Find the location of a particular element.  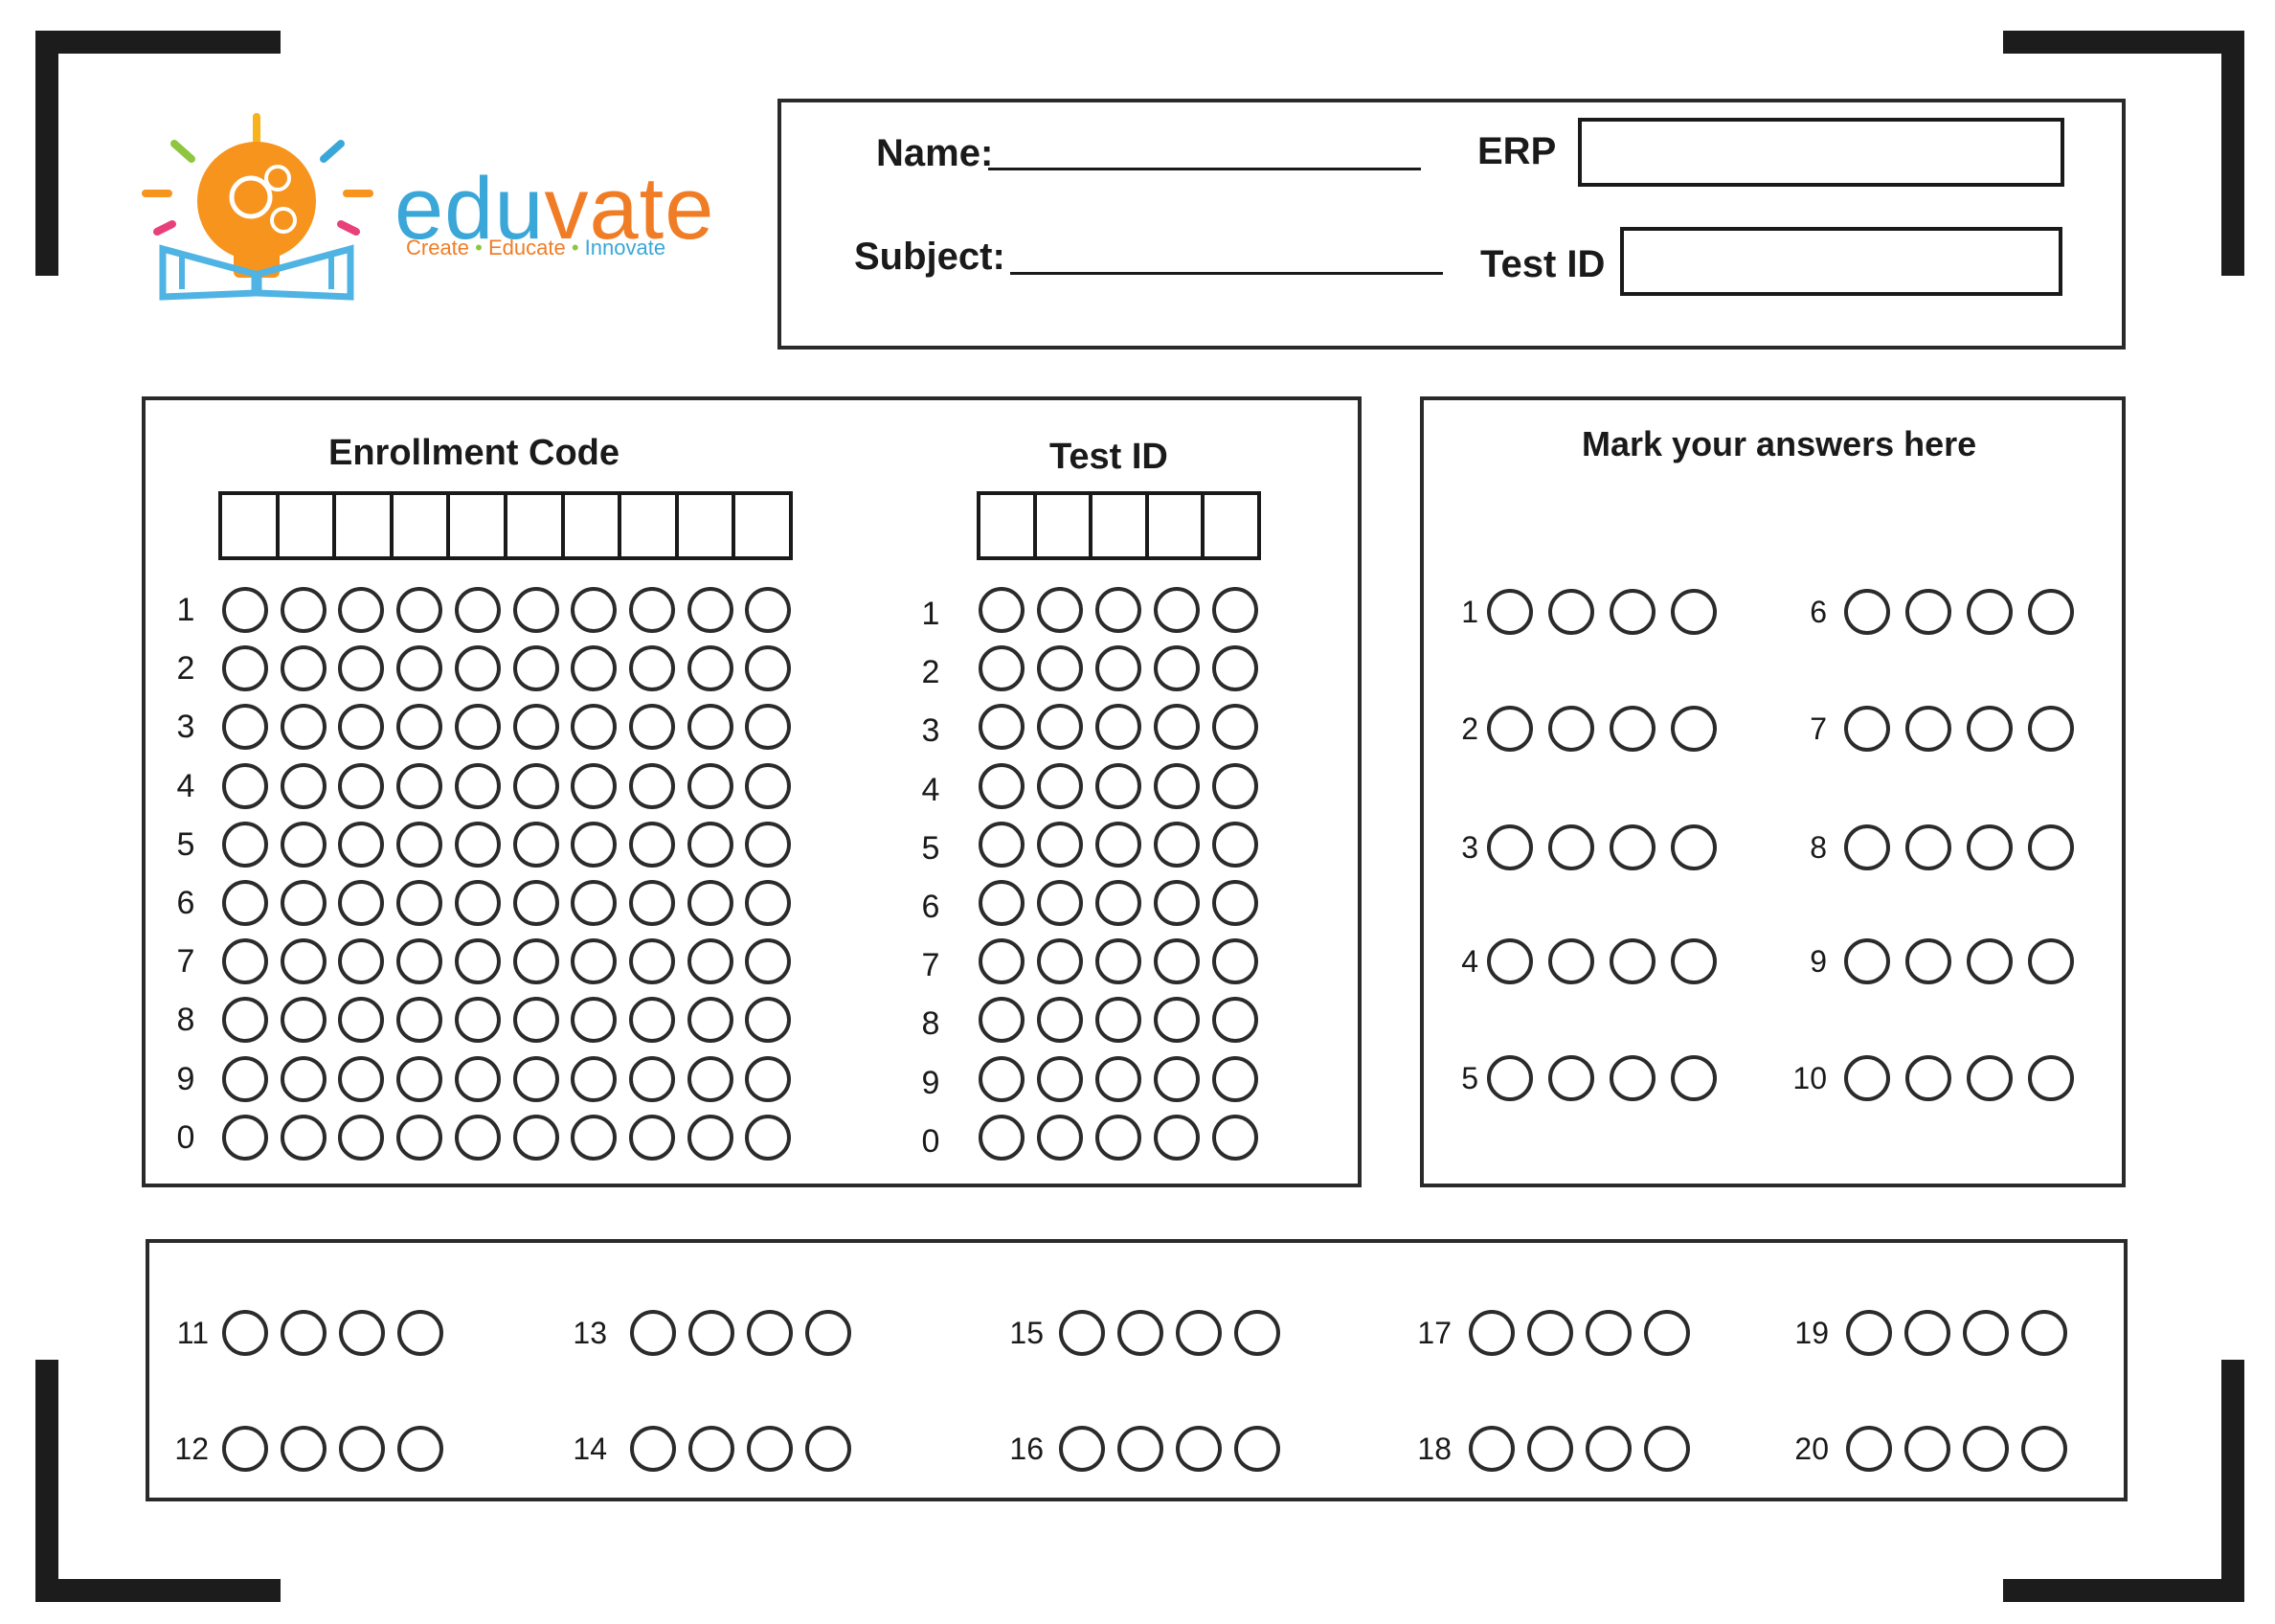

erp-field is located at coordinates (1821, 152).